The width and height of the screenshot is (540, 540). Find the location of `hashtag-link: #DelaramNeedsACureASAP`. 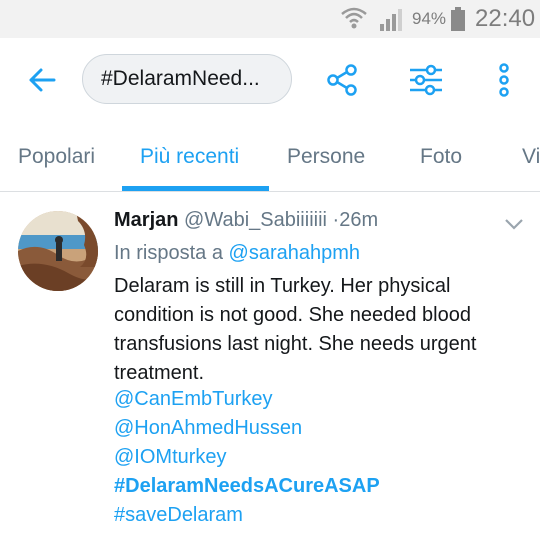

hashtag-link: #DelaramNeedsACureASAP is located at coordinates (247, 486).